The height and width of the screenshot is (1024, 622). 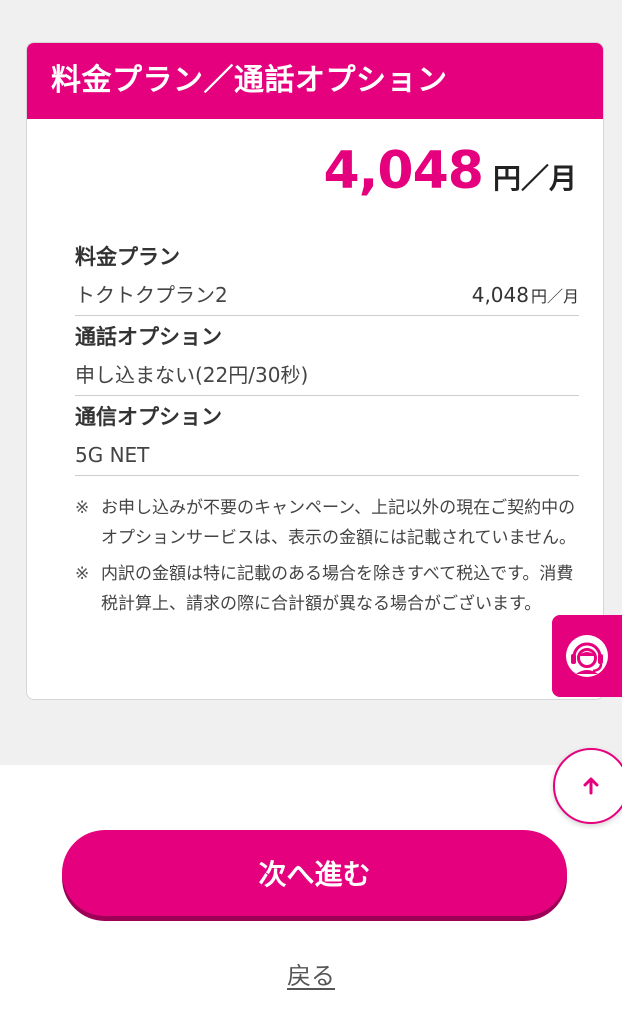 What do you see at coordinates (500, 295) in the screenshot?
I see `plan-price-amount: 4,048` at bounding box center [500, 295].